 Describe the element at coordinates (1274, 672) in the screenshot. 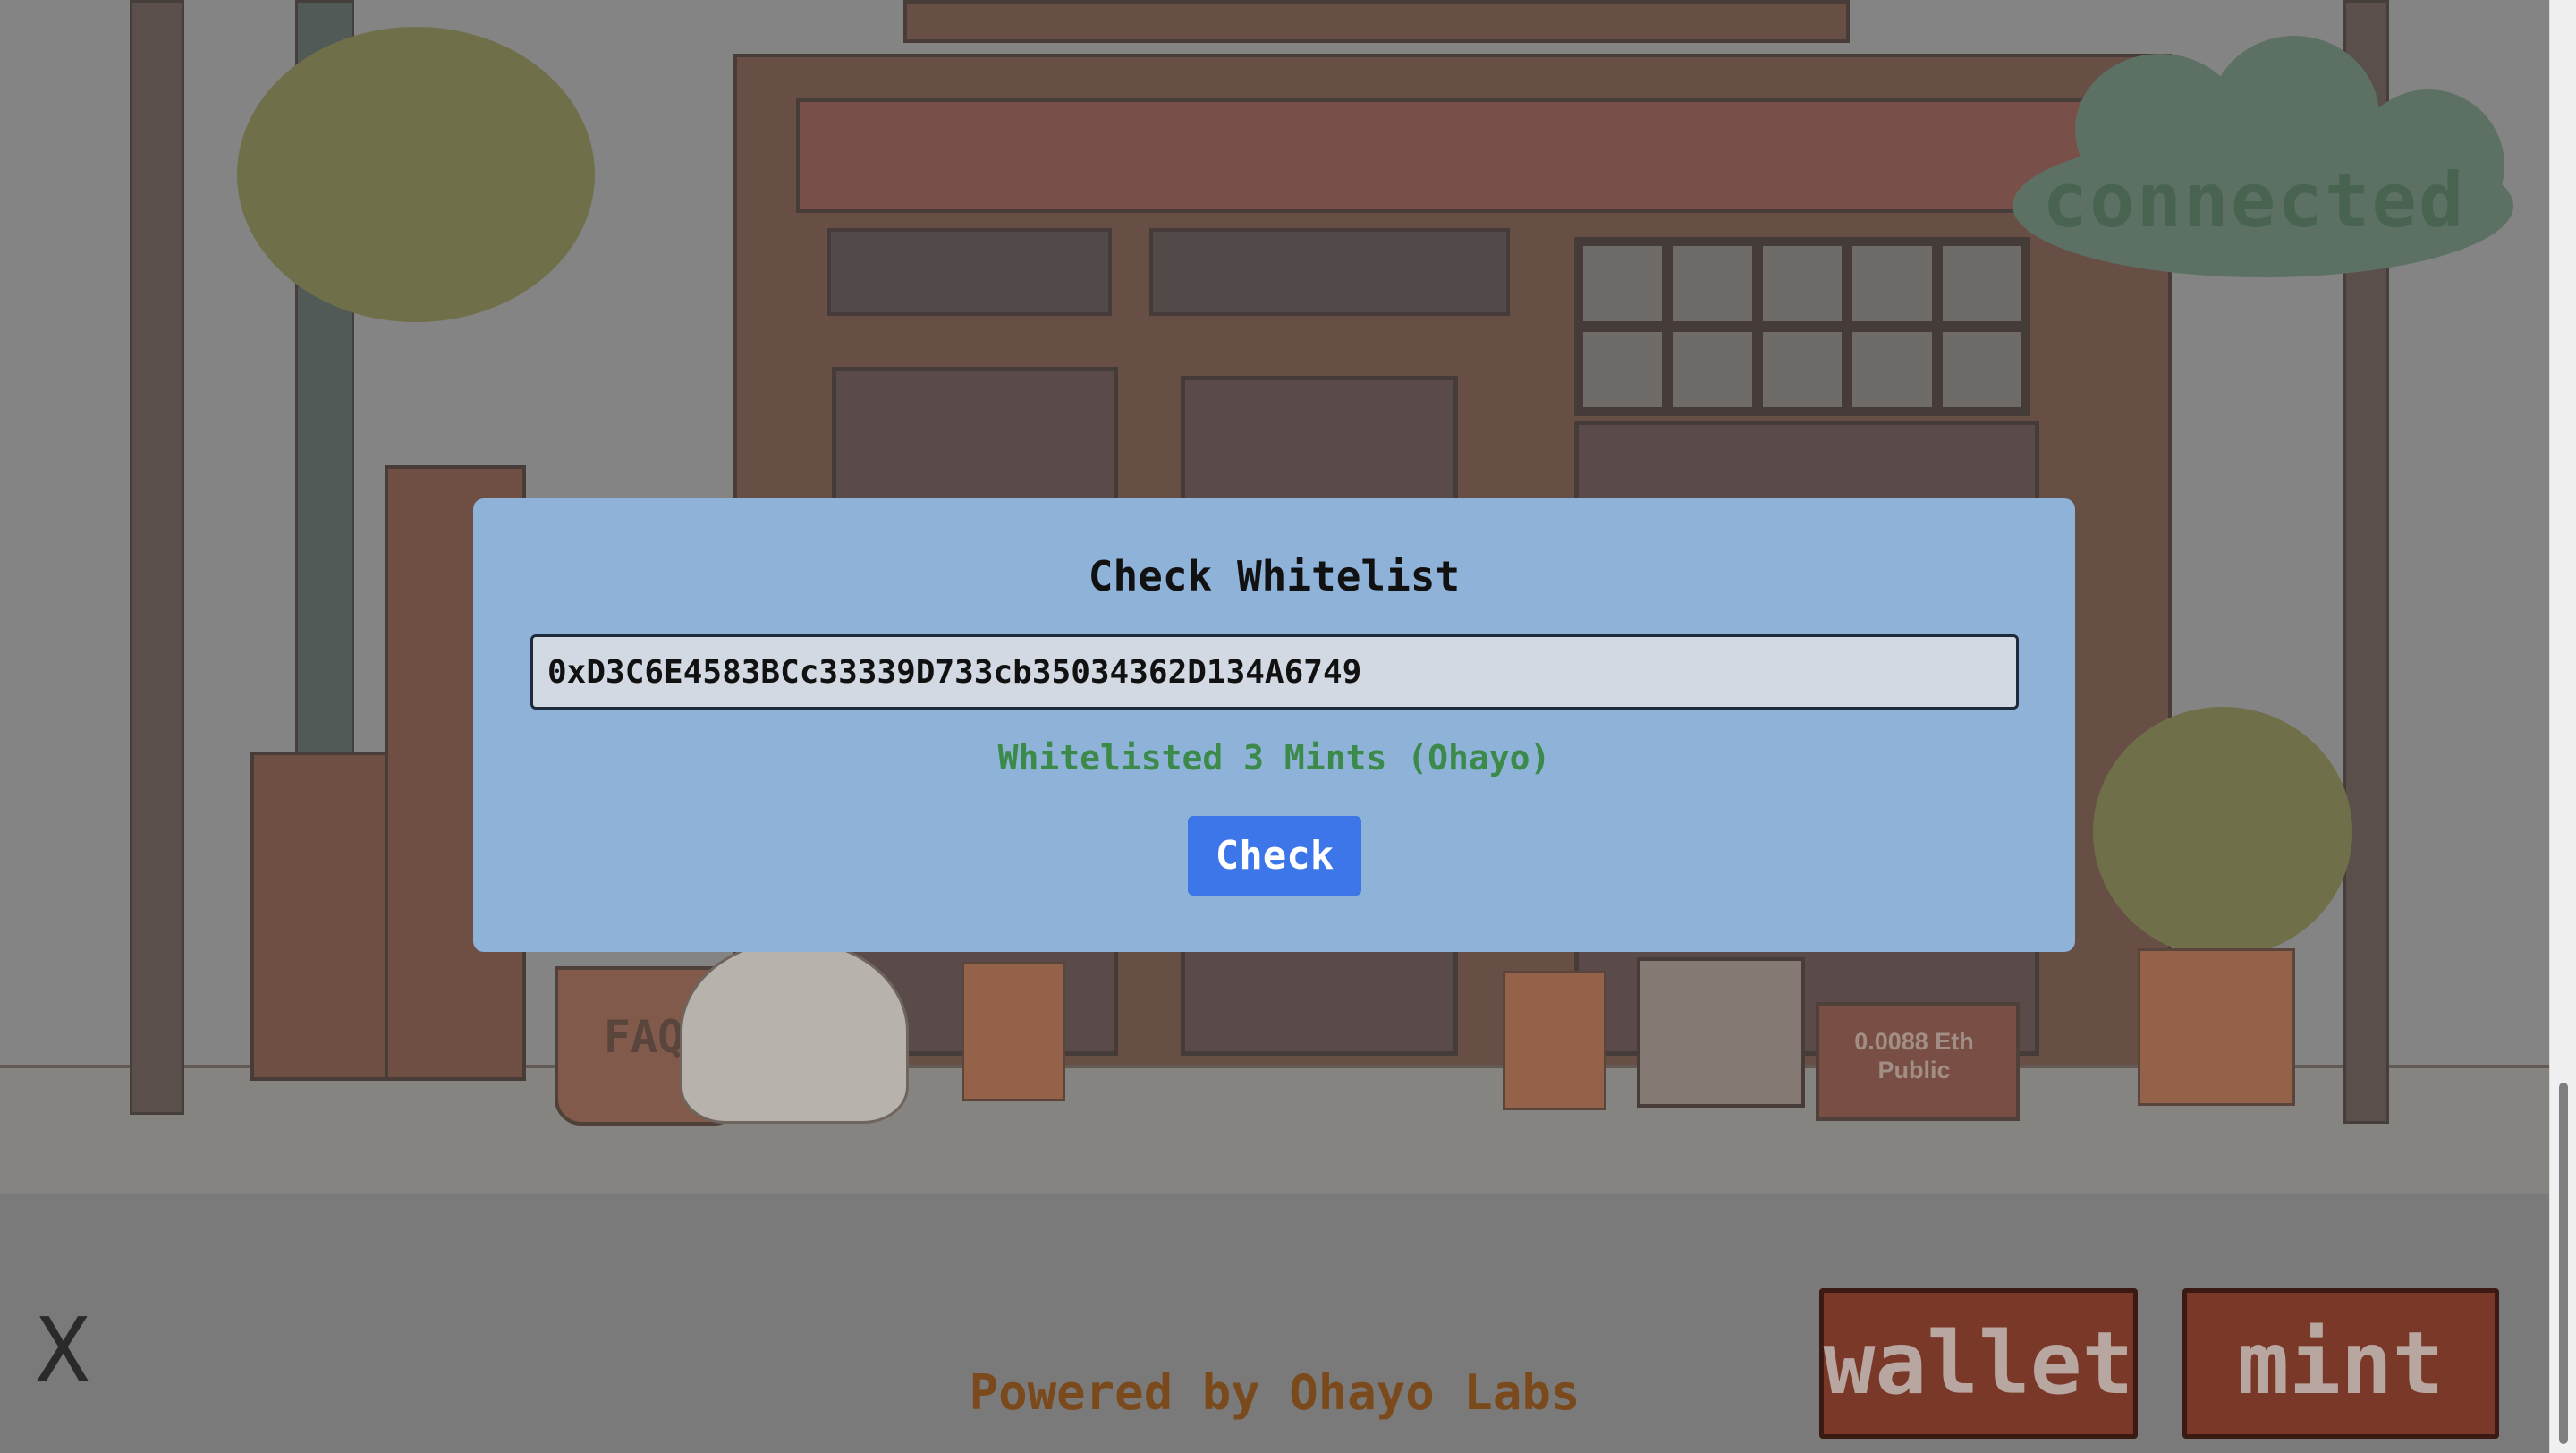

I see `wallet-address-input` at that location.